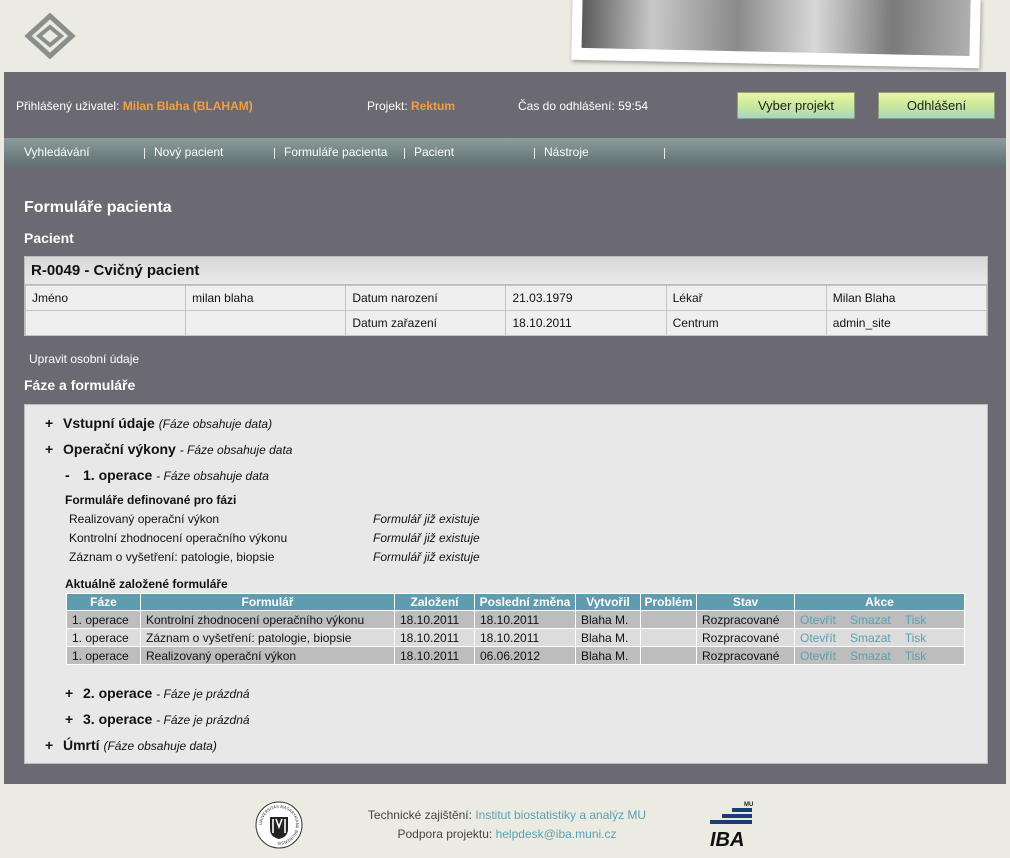 This screenshot has height=858, width=1010. I want to click on nav-patient: Pacient, so click(434, 152).